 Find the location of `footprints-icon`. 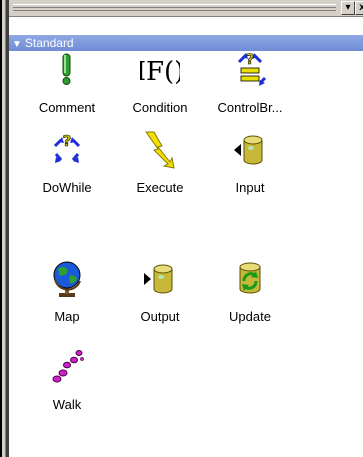

footprints-icon is located at coordinates (68, 366).